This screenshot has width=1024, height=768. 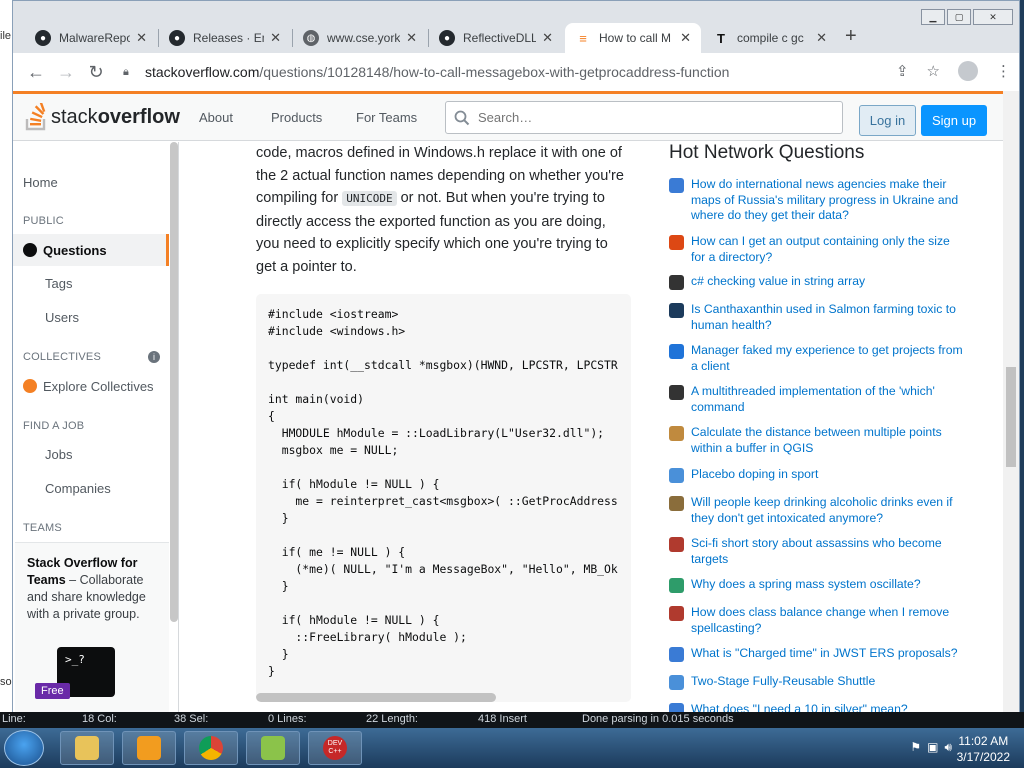 What do you see at coordinates (87, 748) in the screenshot?
I see `explorer-icon` at bounding box center [87, 748].